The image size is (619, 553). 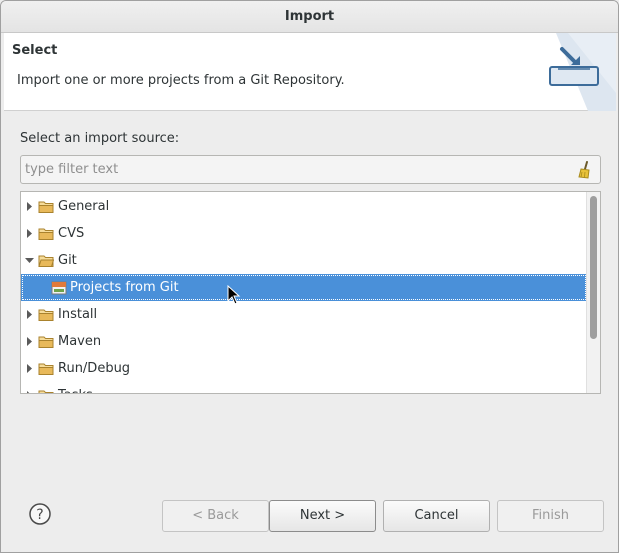 What do you see at coordinates (29, 260) in the screenshot?
I see `expanded-arrow-icon` at bounding box center [29, 260].